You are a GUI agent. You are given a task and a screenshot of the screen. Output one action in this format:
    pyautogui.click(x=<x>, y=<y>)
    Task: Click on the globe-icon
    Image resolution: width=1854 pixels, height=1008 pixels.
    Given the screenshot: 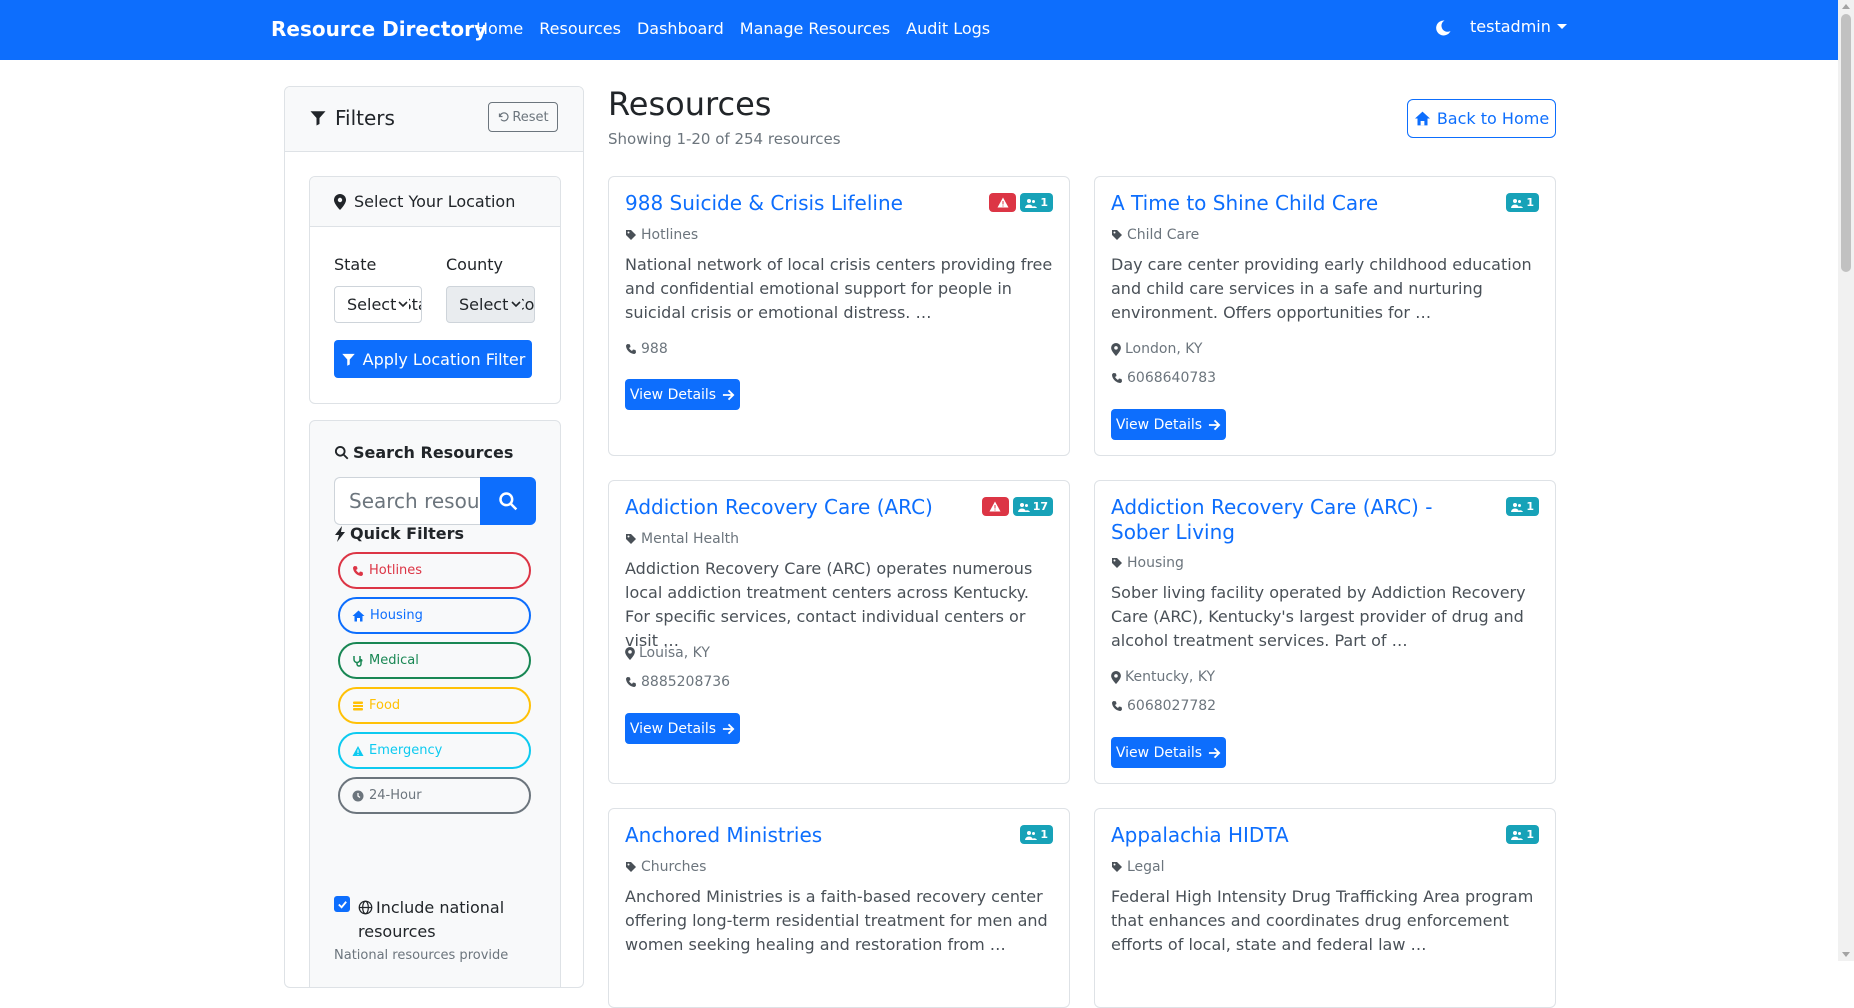 What is the action you would take?
    pyautogui.click(x=365, y=907)
    